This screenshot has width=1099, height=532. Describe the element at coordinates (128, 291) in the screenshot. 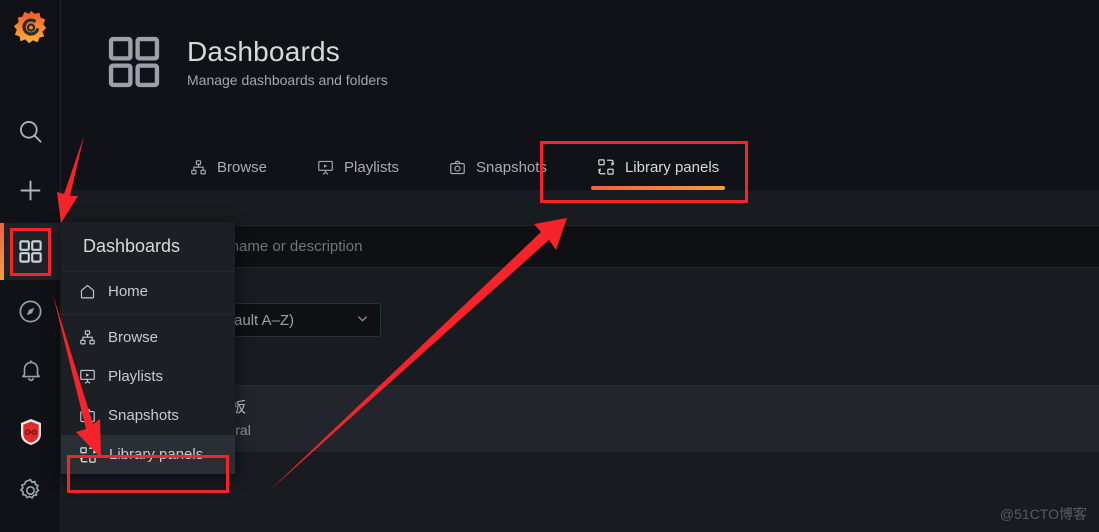

I see `dropdown-item-label: Home` at that location.